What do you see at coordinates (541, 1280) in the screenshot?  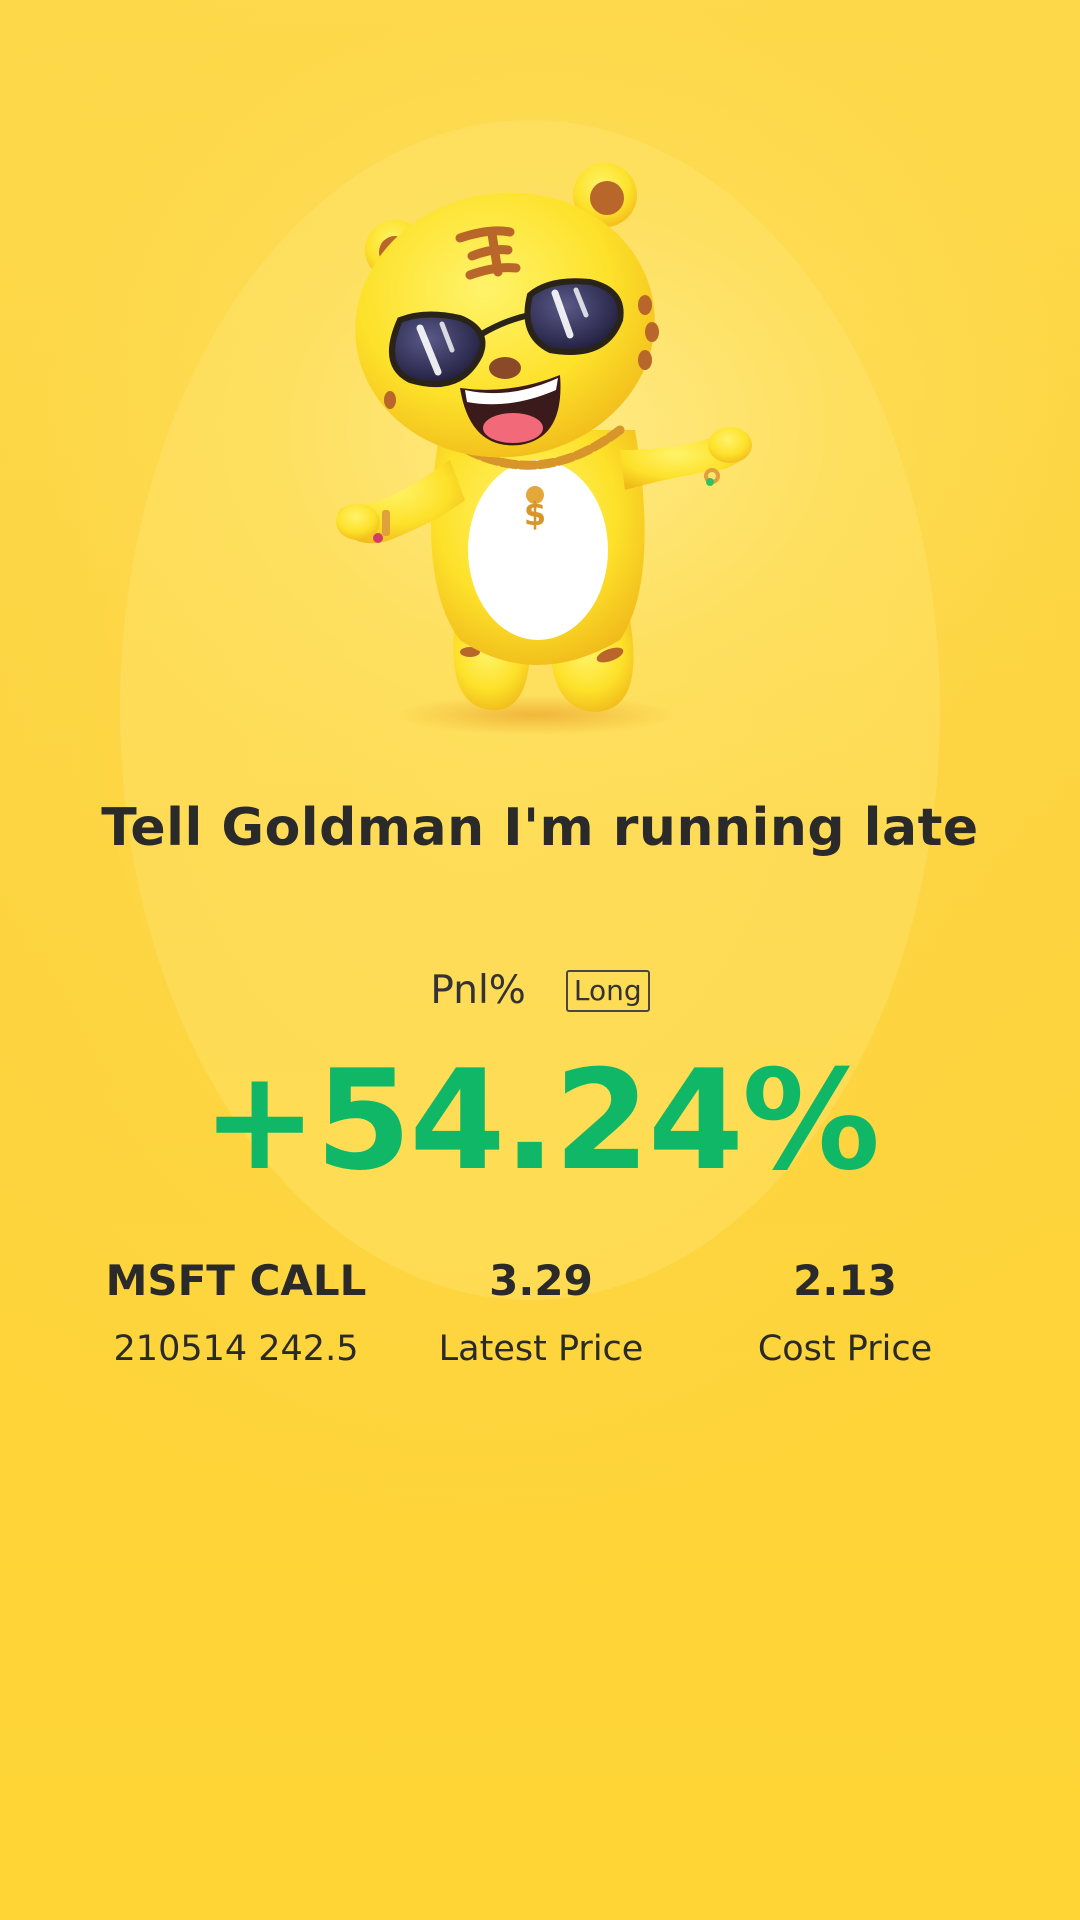 I see `latest-price-value: 3.29` at bounding box center [541, 1280].